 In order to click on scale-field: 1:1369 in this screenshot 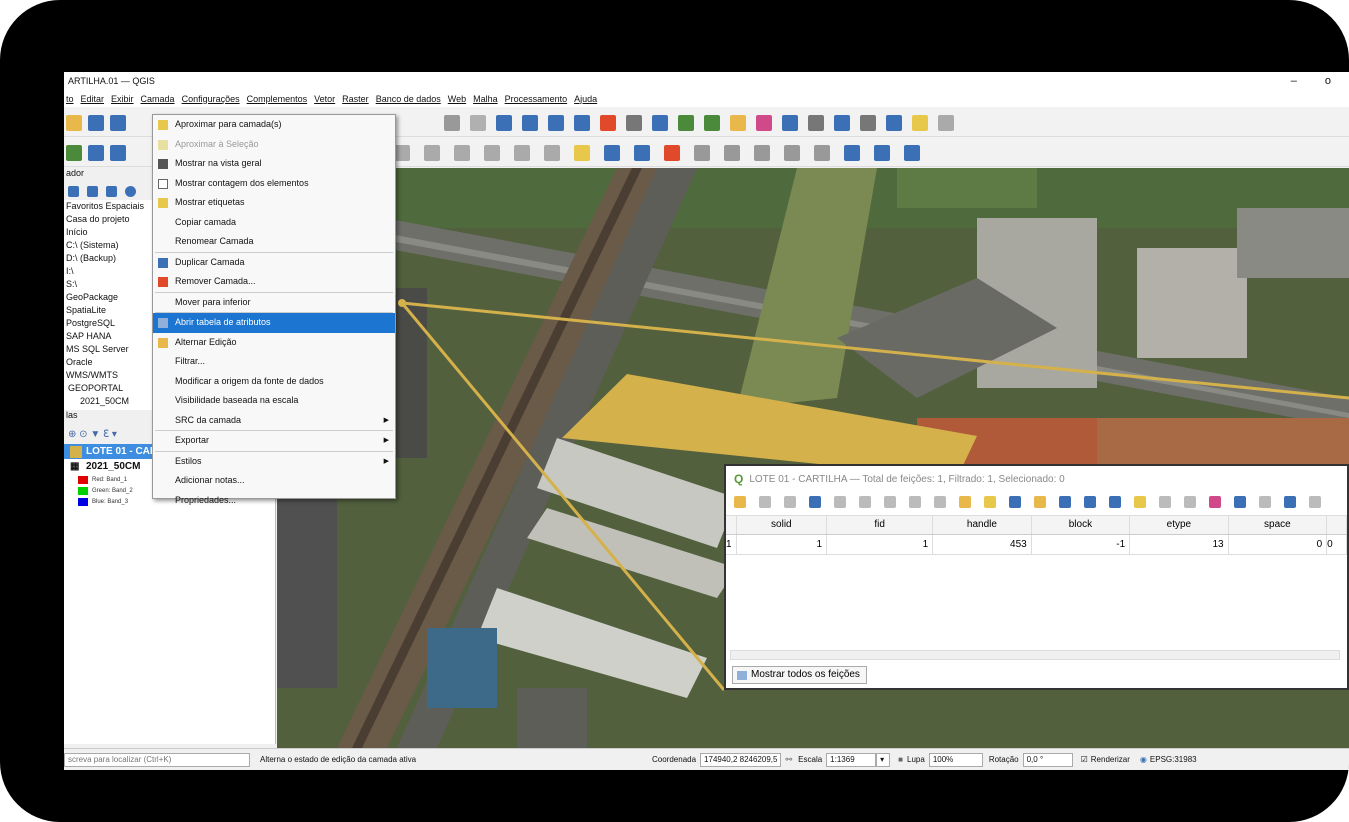, I will do `click(851, 759)`.